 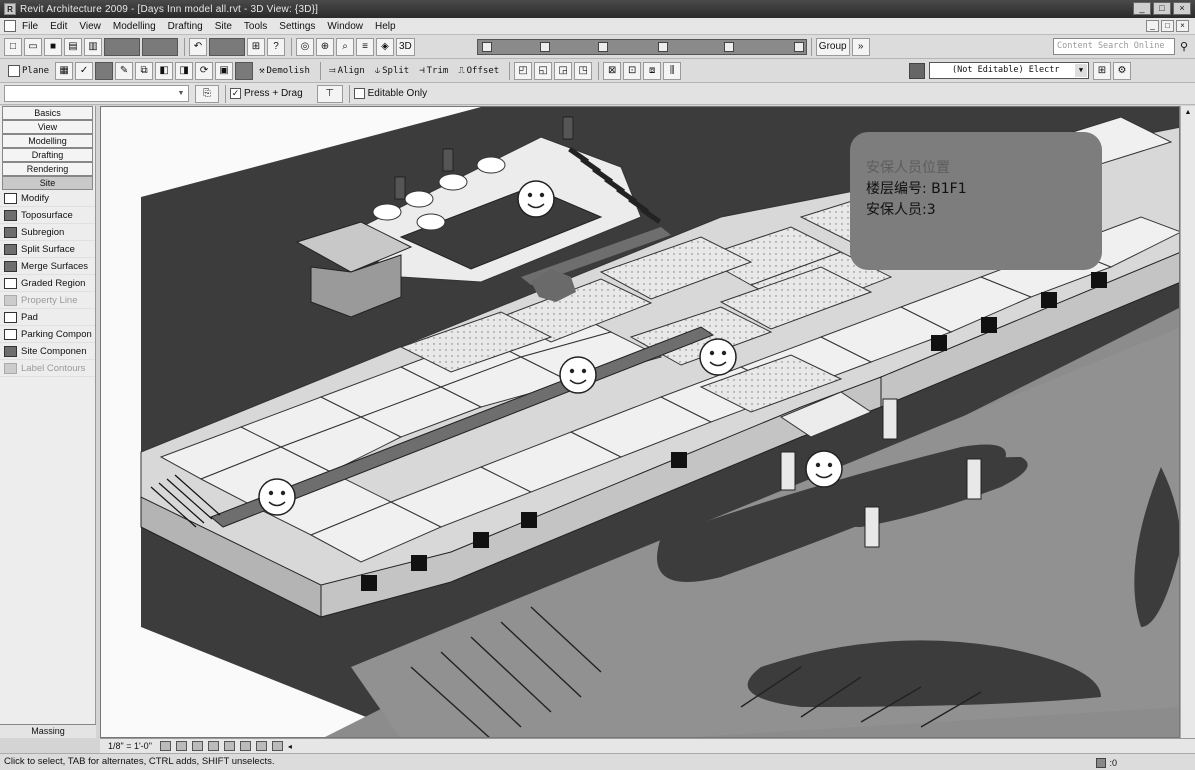 What do you see at coordinates (53, 46) in the screenshot?
I see `save-icon: ■` at bounding box center [53, 46].